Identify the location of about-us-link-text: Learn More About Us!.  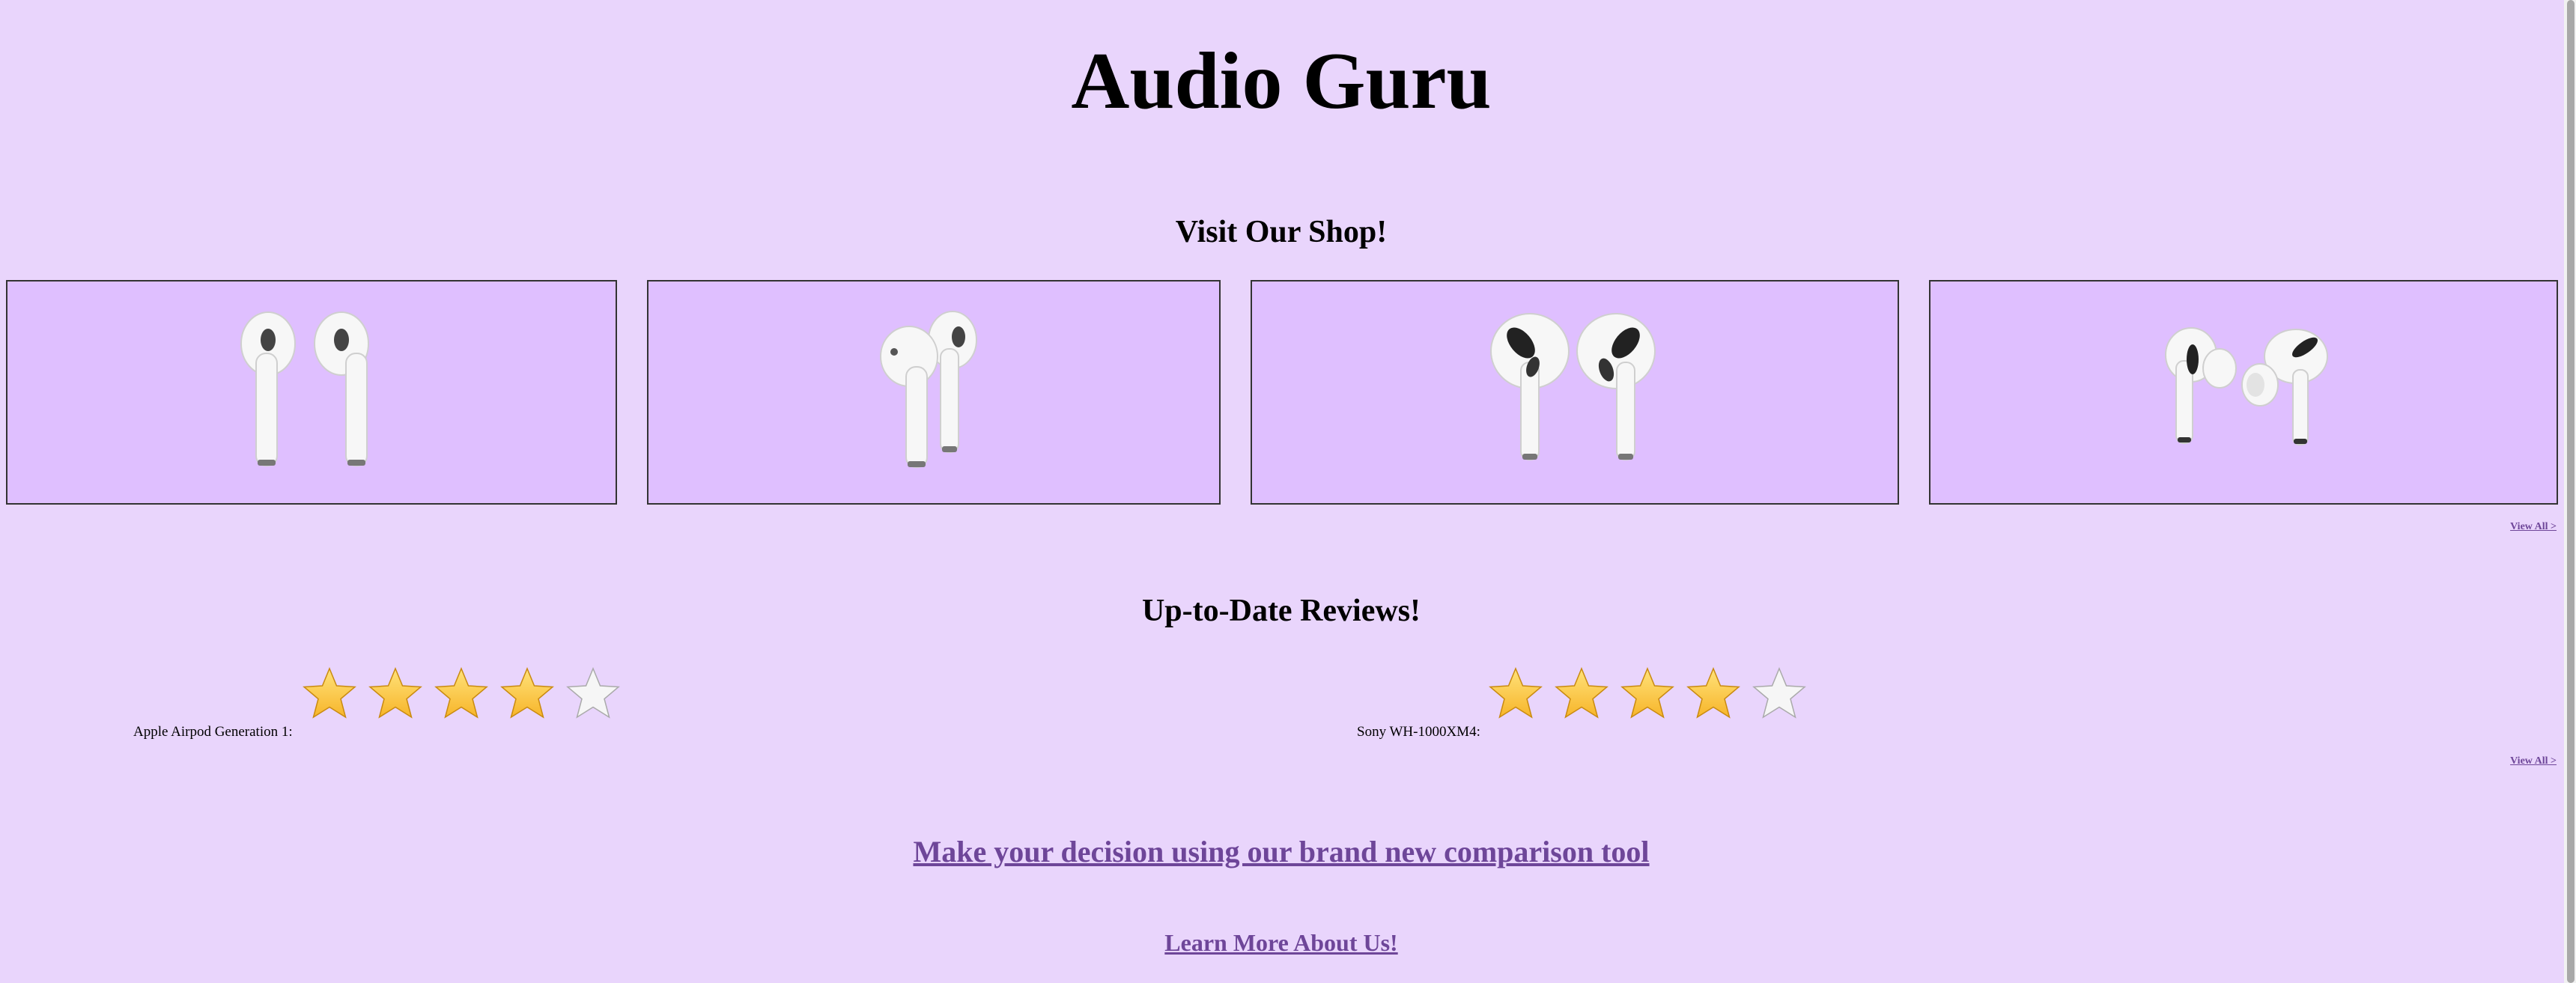
(1280, 942).